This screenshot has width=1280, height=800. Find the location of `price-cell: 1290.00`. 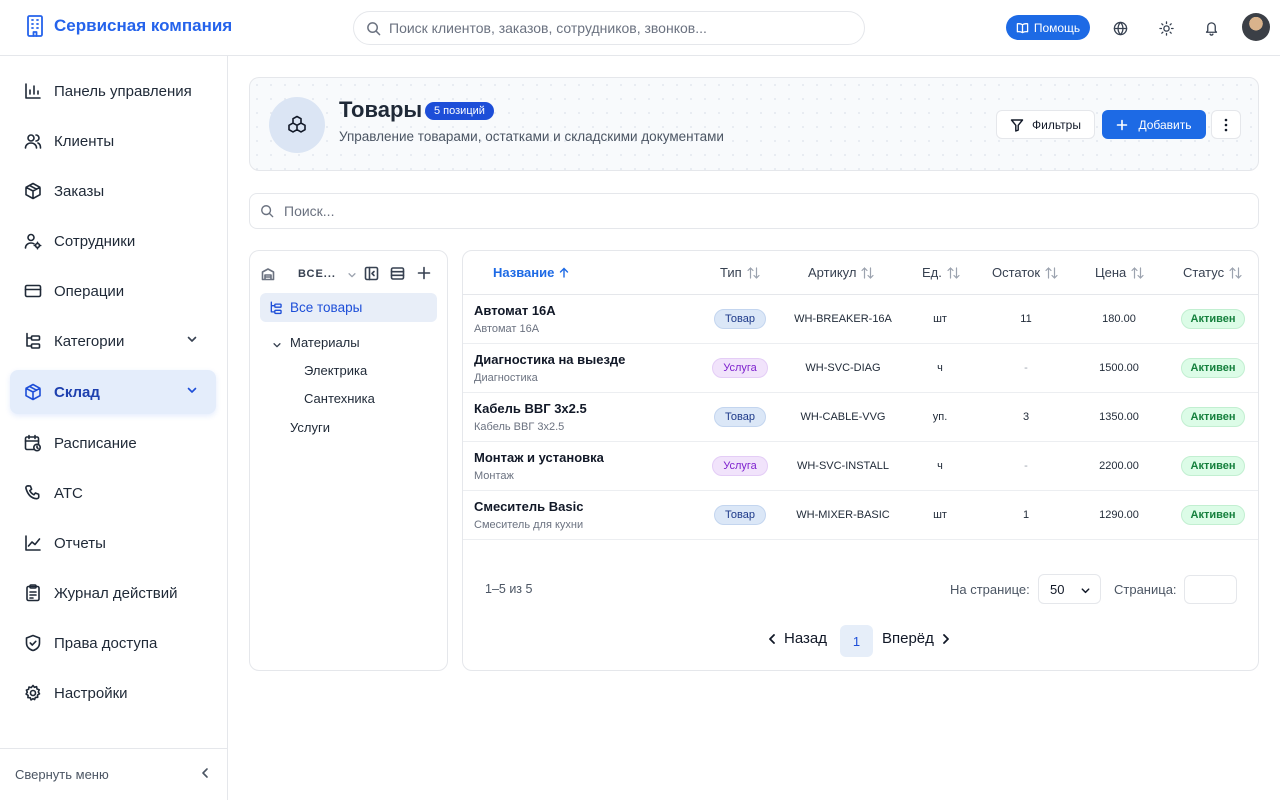

price-cell: 1290.00 is located at coordinates (1119, 515).